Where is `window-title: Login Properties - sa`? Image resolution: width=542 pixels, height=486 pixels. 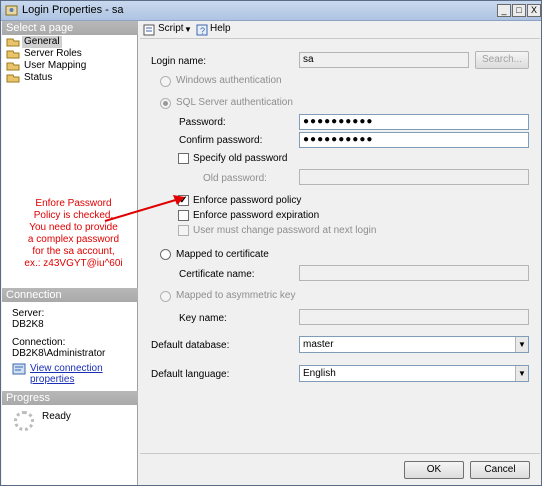 window-title: Login Properties - sa is located at coordinates (73, 10).